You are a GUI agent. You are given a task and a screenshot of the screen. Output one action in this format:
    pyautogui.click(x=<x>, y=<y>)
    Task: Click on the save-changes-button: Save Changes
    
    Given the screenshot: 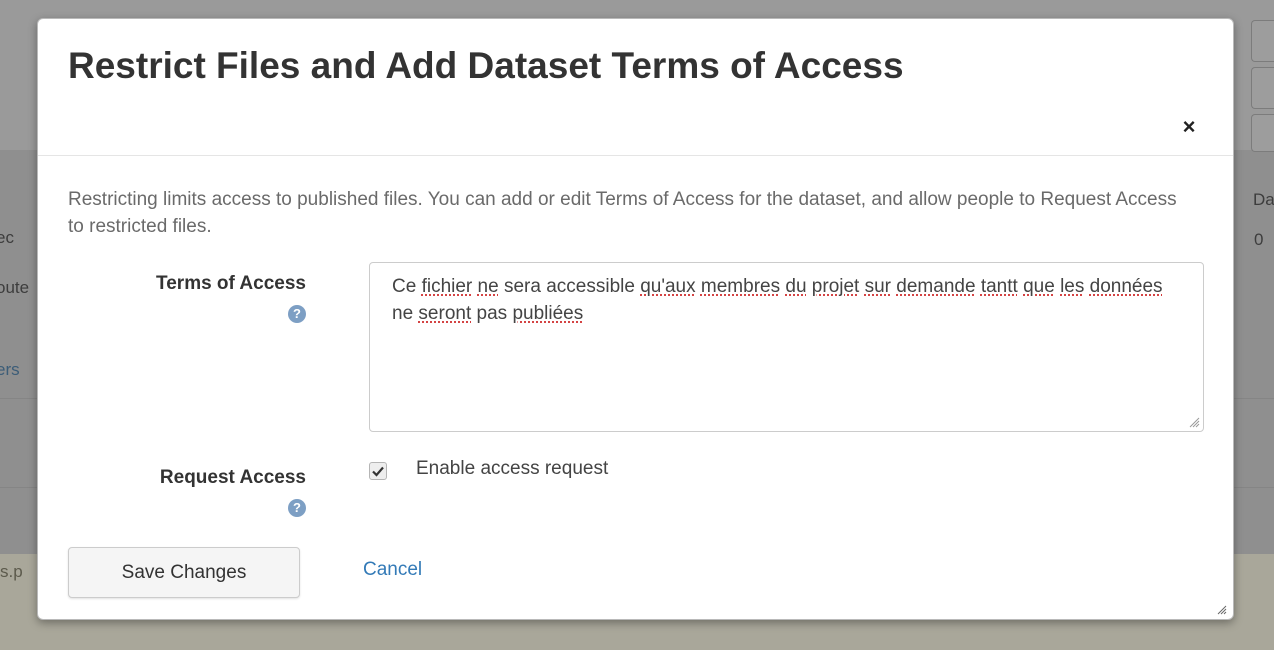 What is the action you would take?
    pyautogui.click(x=184, y=572)
    